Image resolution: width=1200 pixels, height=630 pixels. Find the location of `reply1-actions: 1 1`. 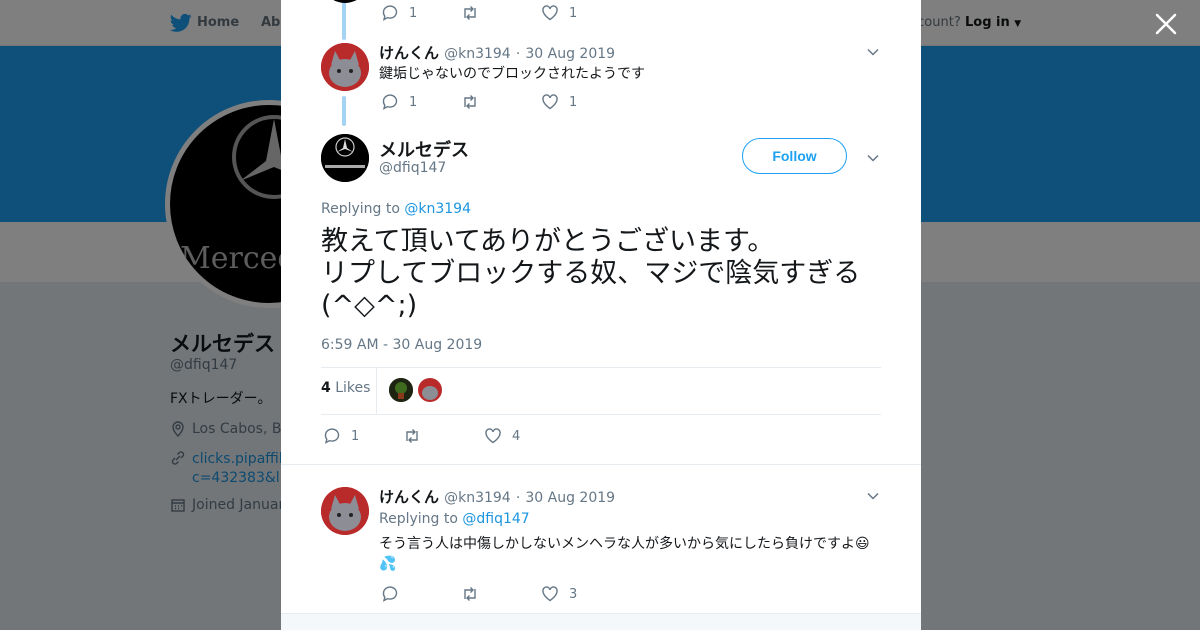

reply1-actions: 1 1 is located at coordinates (479, 102).